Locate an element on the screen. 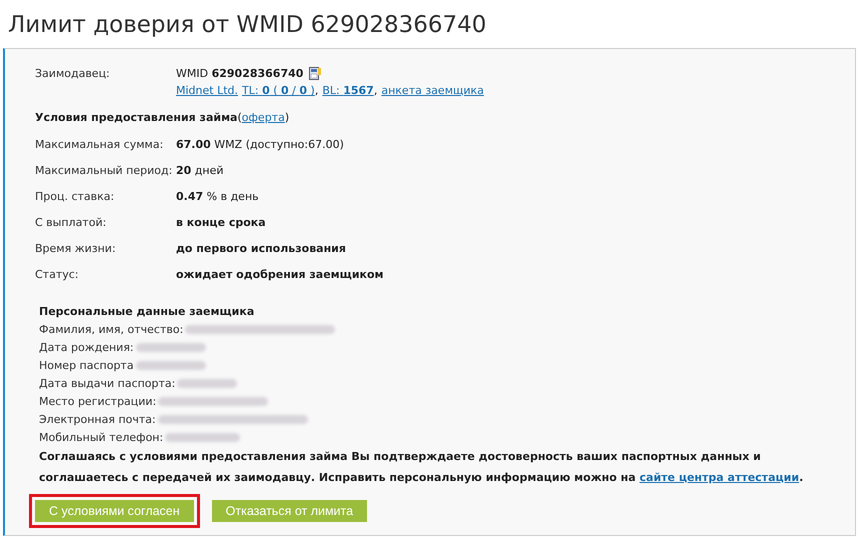 Image resolution: width=865 pixels, height=555 pixels. field-value: 20 дней is located at coordinates (200, 170).